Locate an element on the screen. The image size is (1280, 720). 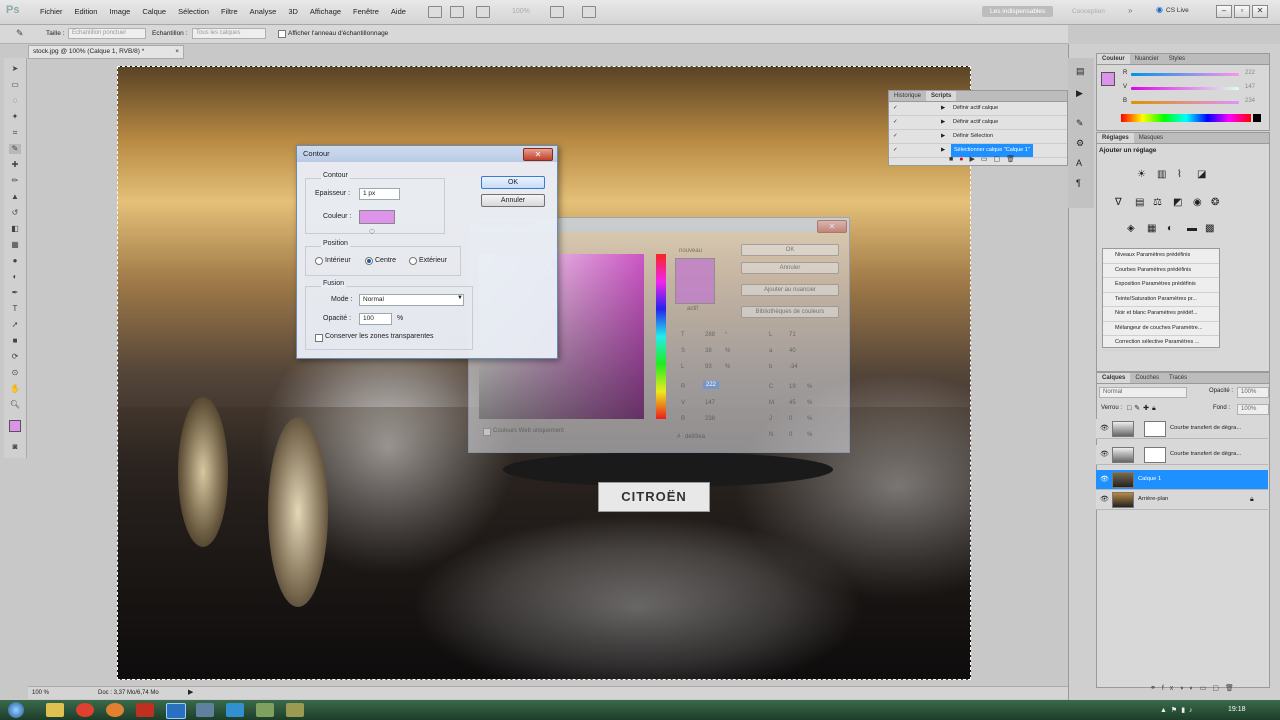
blend-mode-select: Normal is located at coordinates (411, 300).